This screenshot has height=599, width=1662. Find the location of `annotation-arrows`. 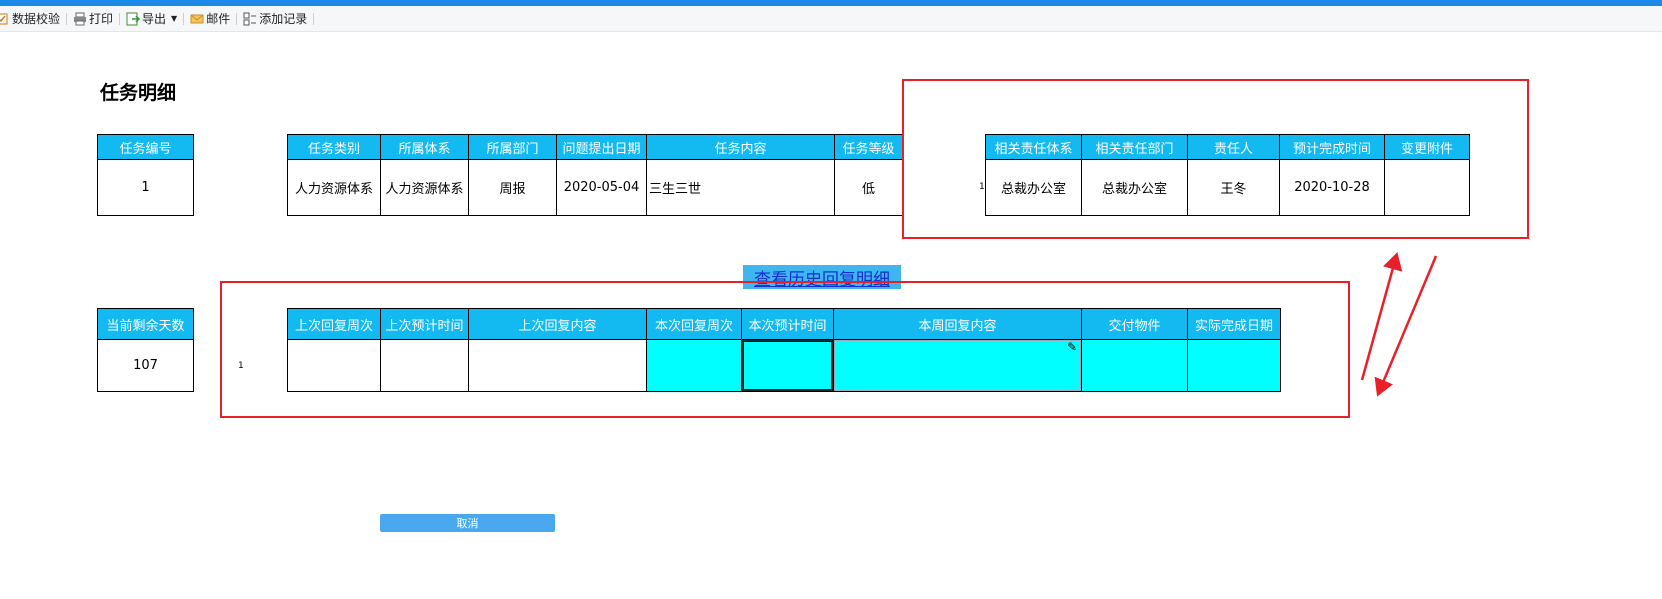

annotation-arrows is located at coordinates (1399, 324).